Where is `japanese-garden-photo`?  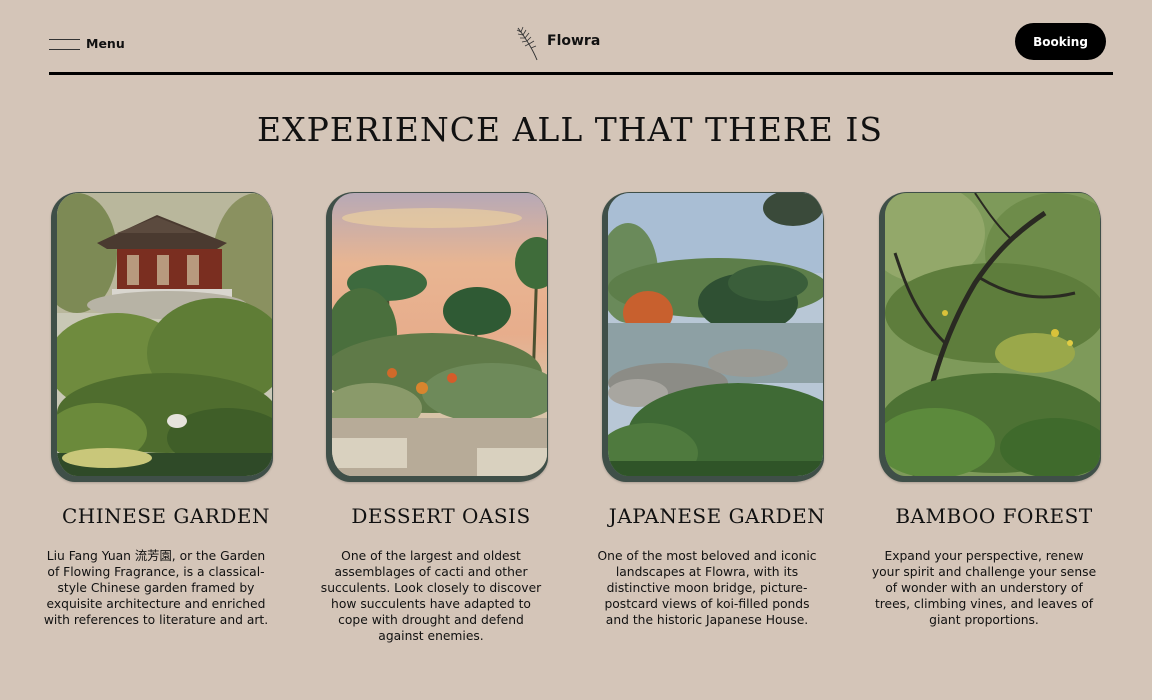 japanese-garden-photo is located at coordinates (715, 334).